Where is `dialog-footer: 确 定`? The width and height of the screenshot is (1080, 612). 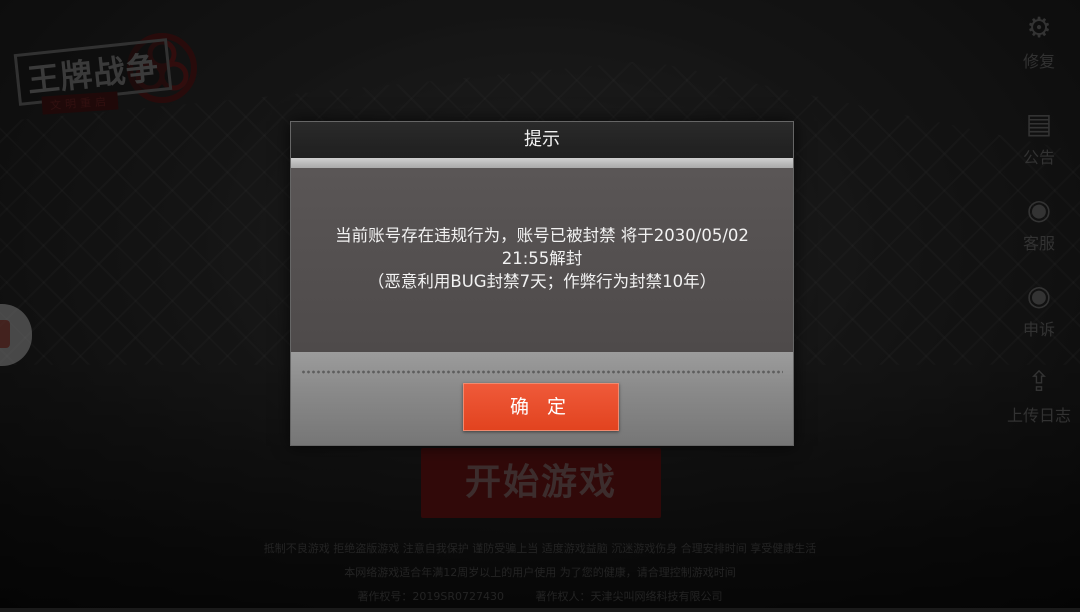 dialog-footer: 确 定 is located at coordinates (542, 398).